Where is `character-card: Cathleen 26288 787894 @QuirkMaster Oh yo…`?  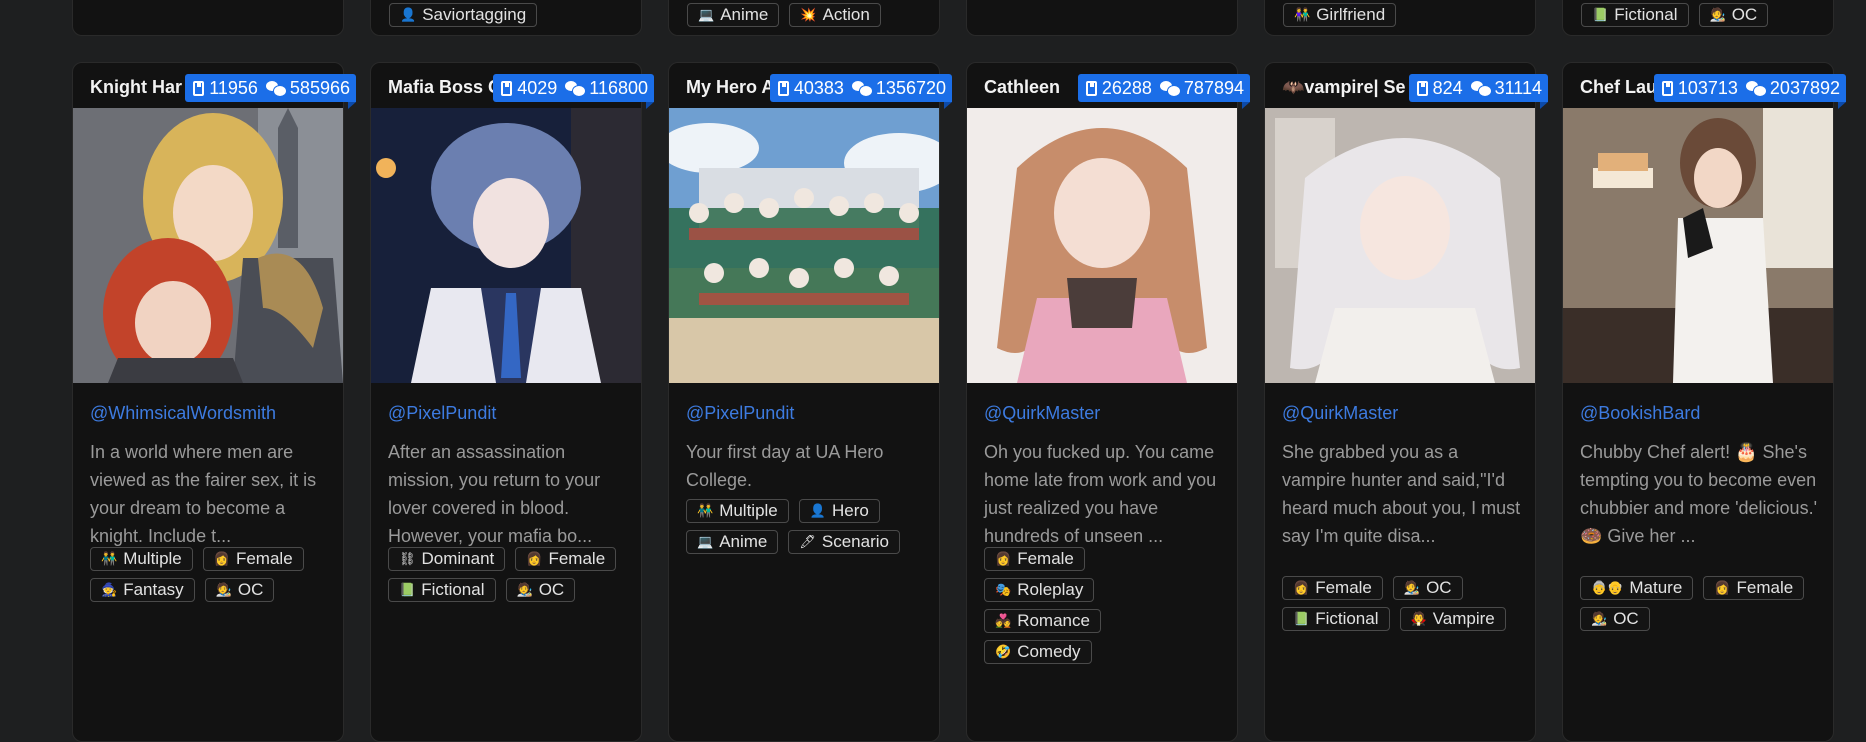 character-card: Cathleen 26288 787894 @QuirkMaster Oh yo… is located at coordinates (1108, 402).